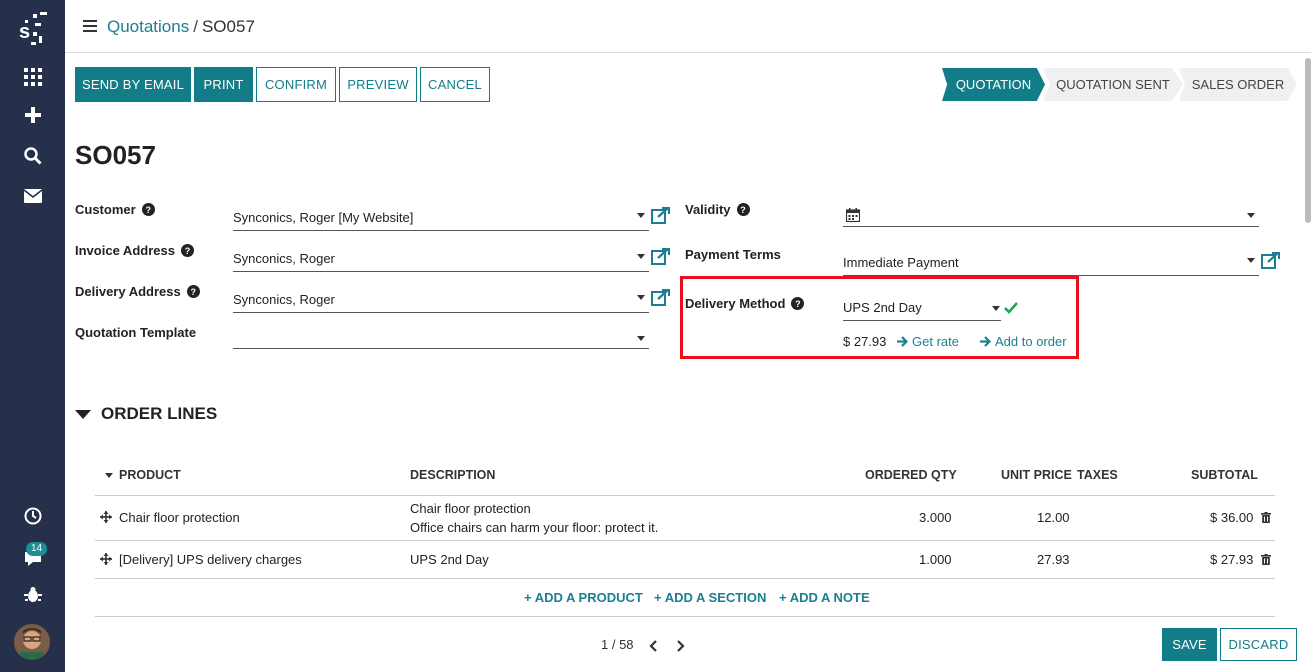 This screenshot has height=672, width=1311. Describe the element at coordinates (882, 307) in the screenshot. I see `method-value: UPS 2nd Day` at that location.